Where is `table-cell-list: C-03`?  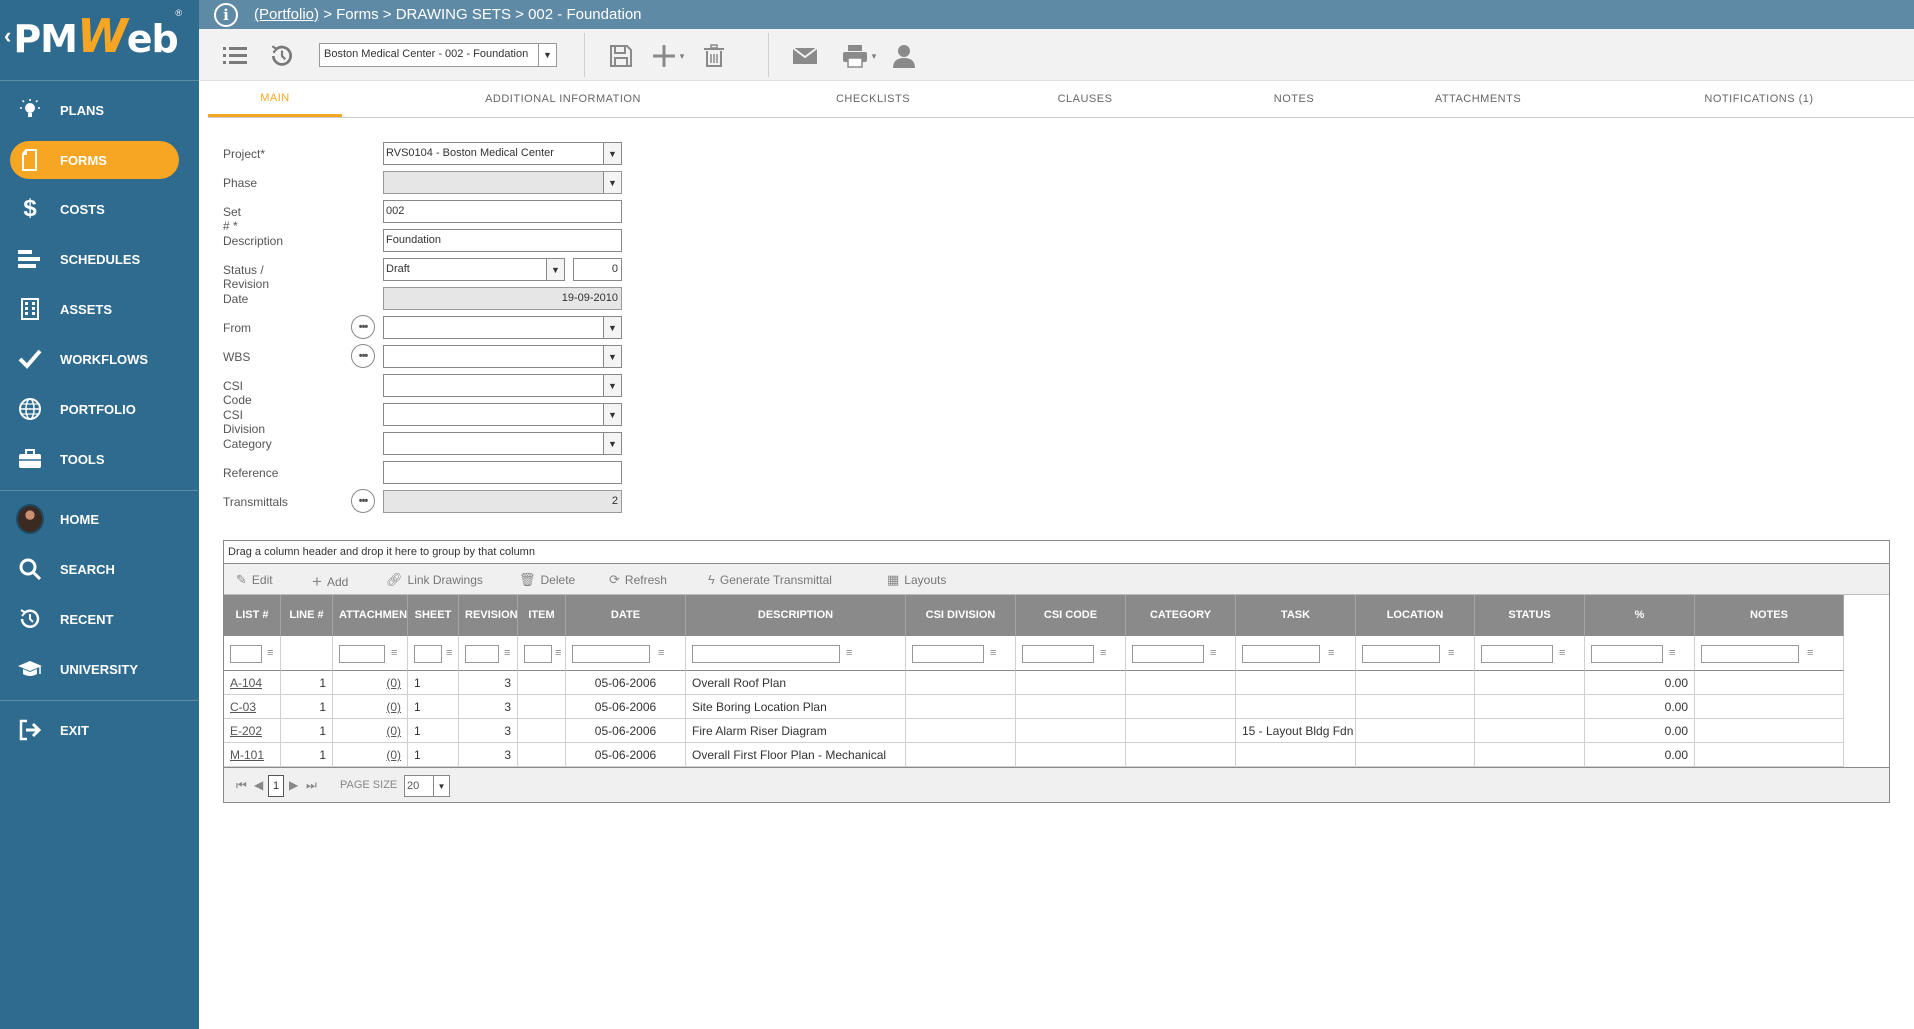 table-cell-list: C-03 is located at coordinates (252, 707).